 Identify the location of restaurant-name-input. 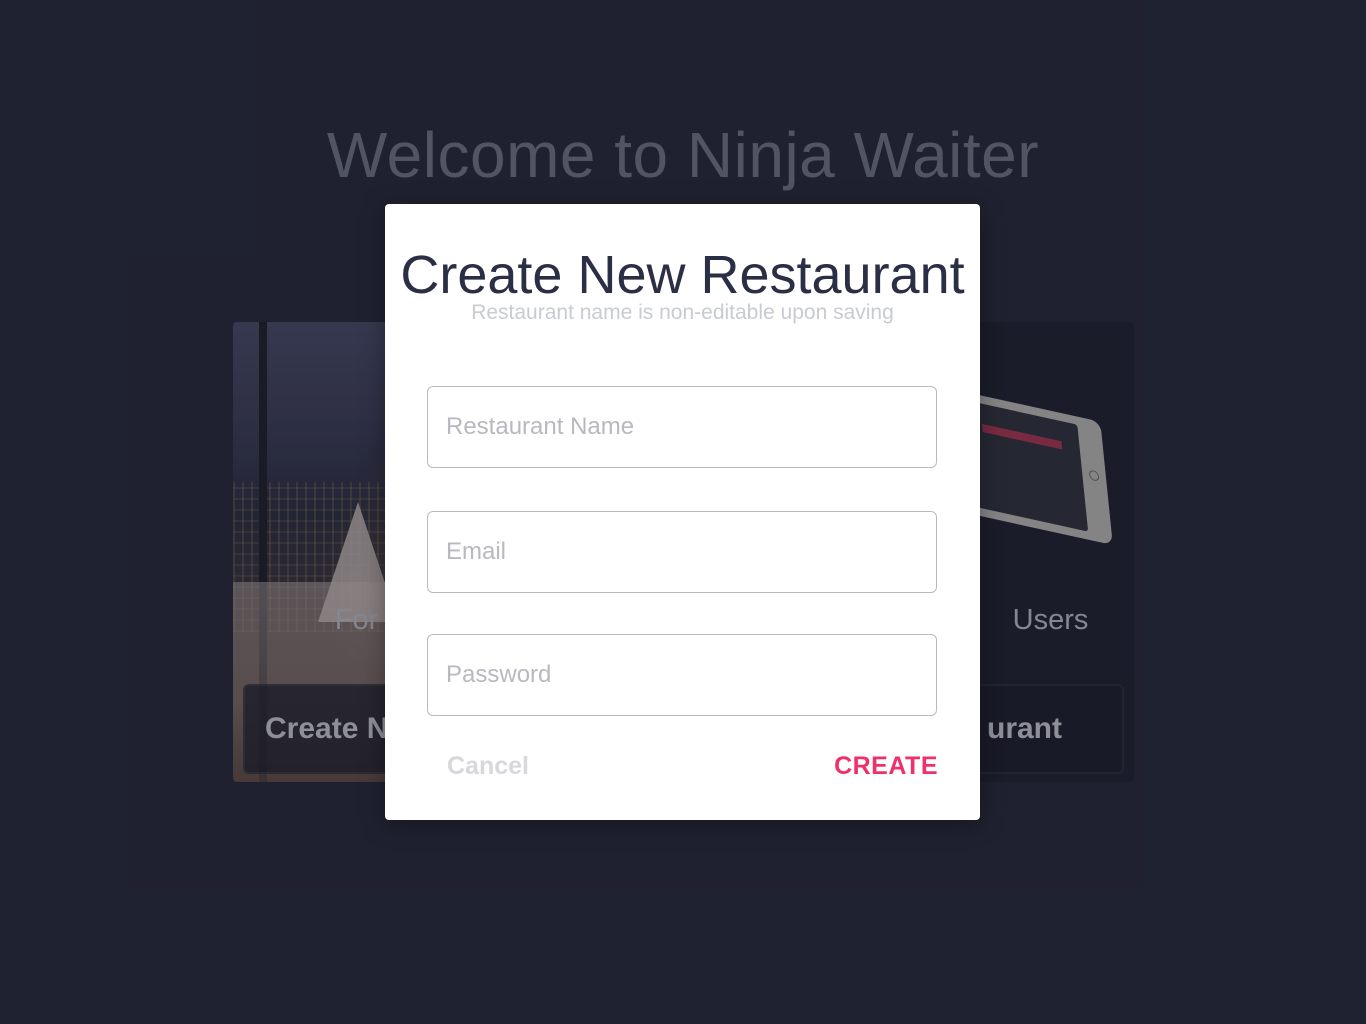
(682, 427).